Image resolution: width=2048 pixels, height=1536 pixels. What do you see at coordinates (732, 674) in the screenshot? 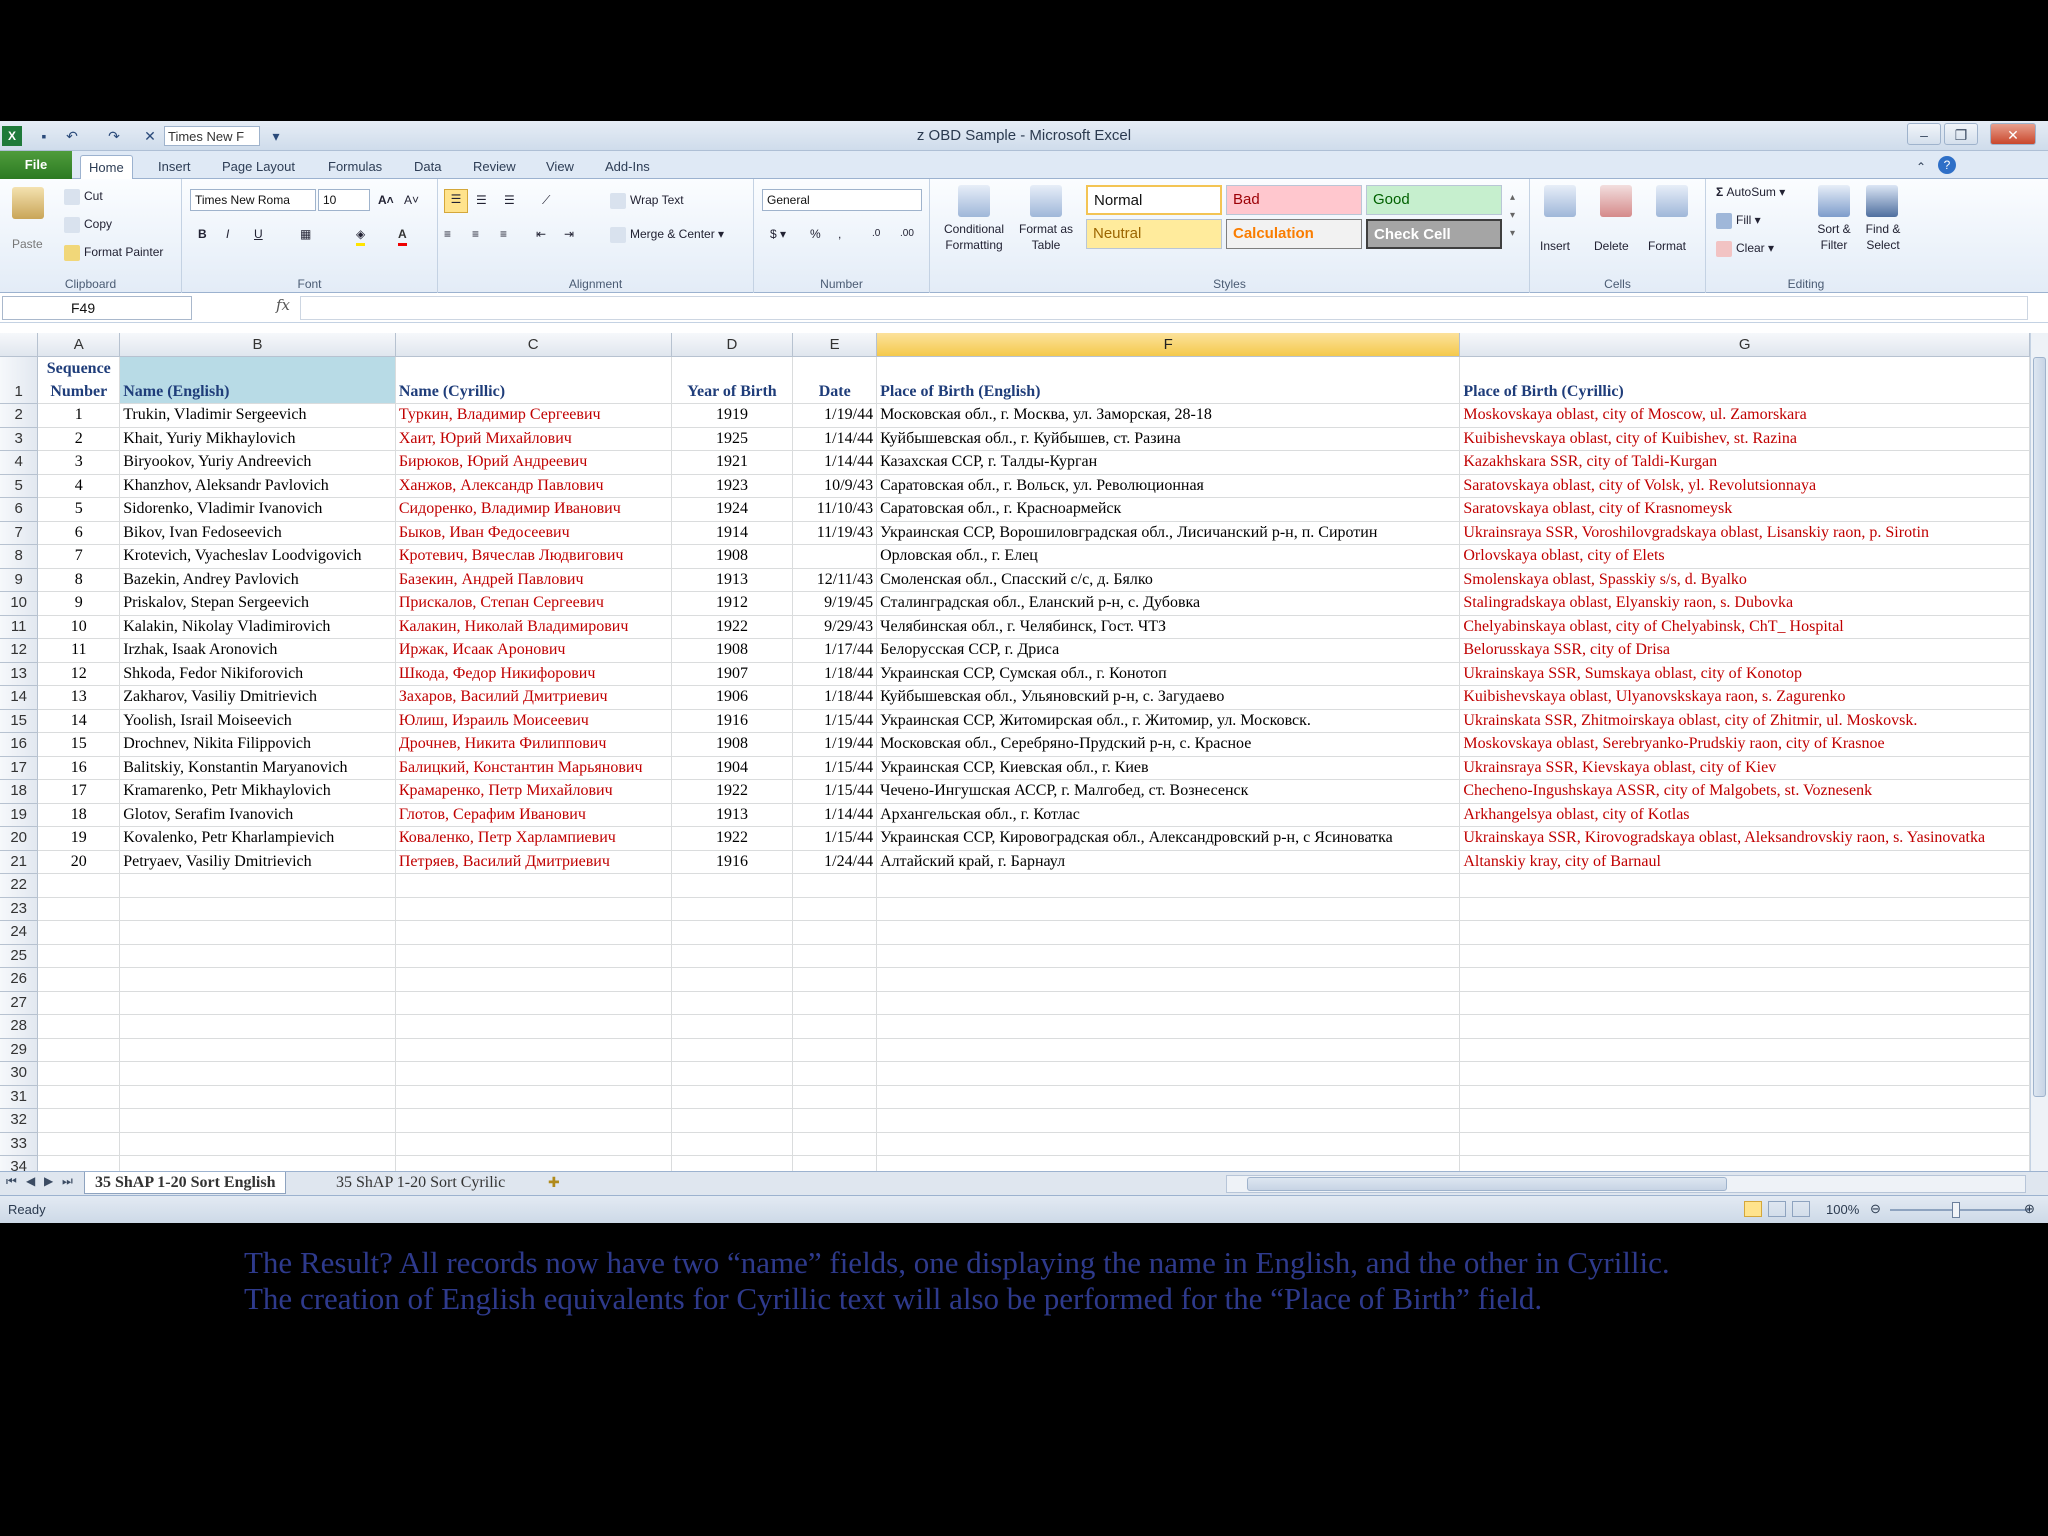
I see `cell-year-of-birth: 1907` at bounding box center [732, 674].